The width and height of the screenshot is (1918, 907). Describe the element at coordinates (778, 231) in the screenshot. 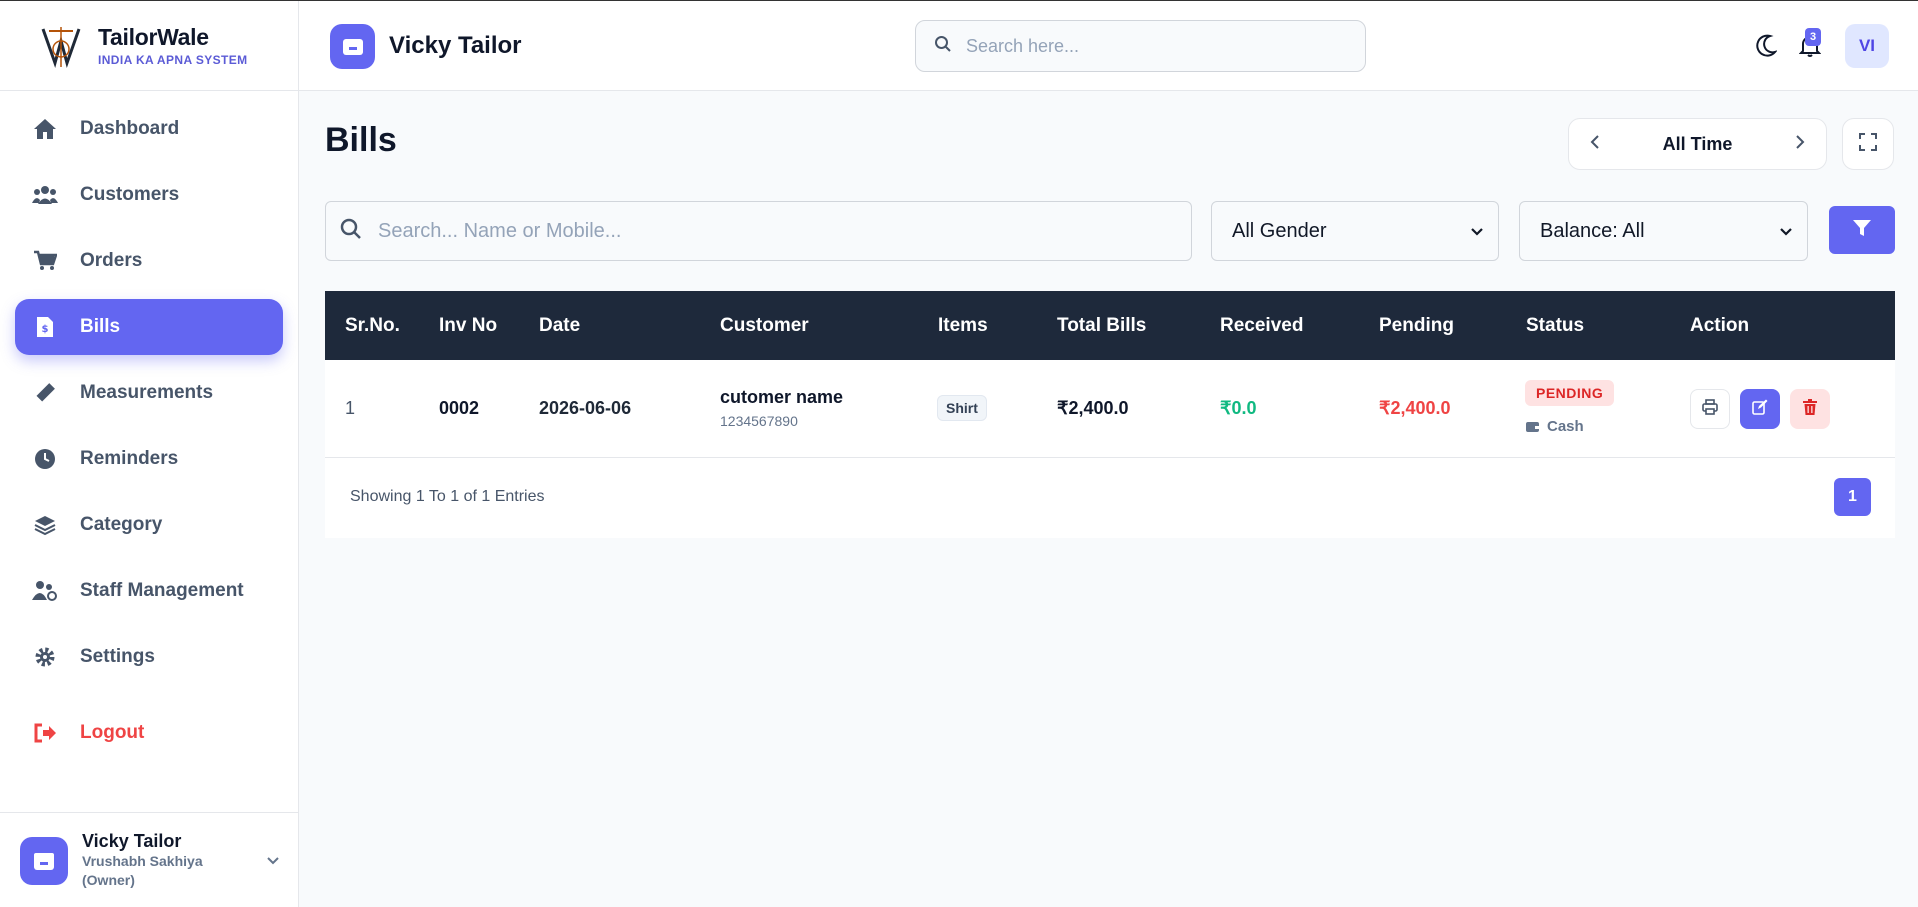

I see `bill-search-input` at that location.